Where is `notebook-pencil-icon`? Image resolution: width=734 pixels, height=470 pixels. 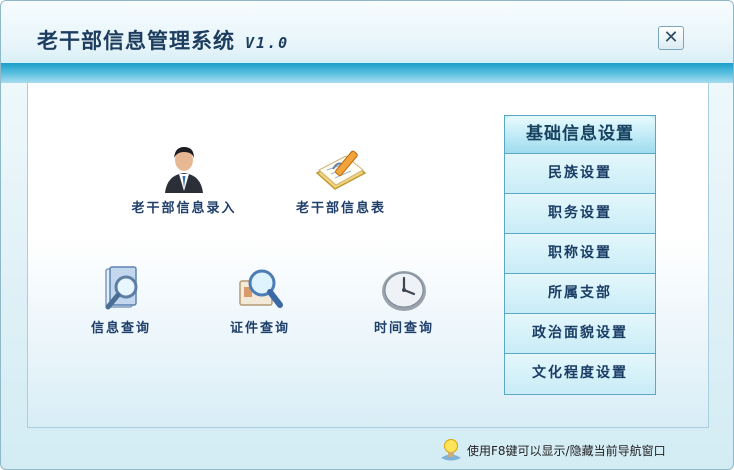 notebook-pencil-icon is located at coordinates (341, 170).